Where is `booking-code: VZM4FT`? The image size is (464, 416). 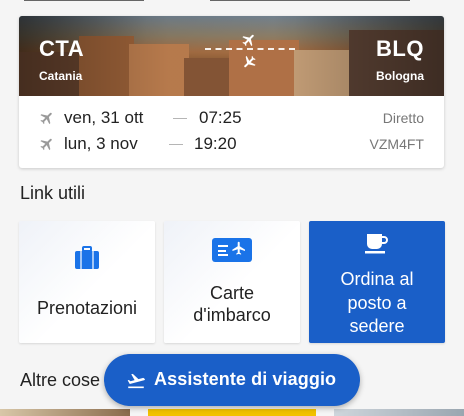
booking-code: VZM4FT is located at coordinates (396, 144).